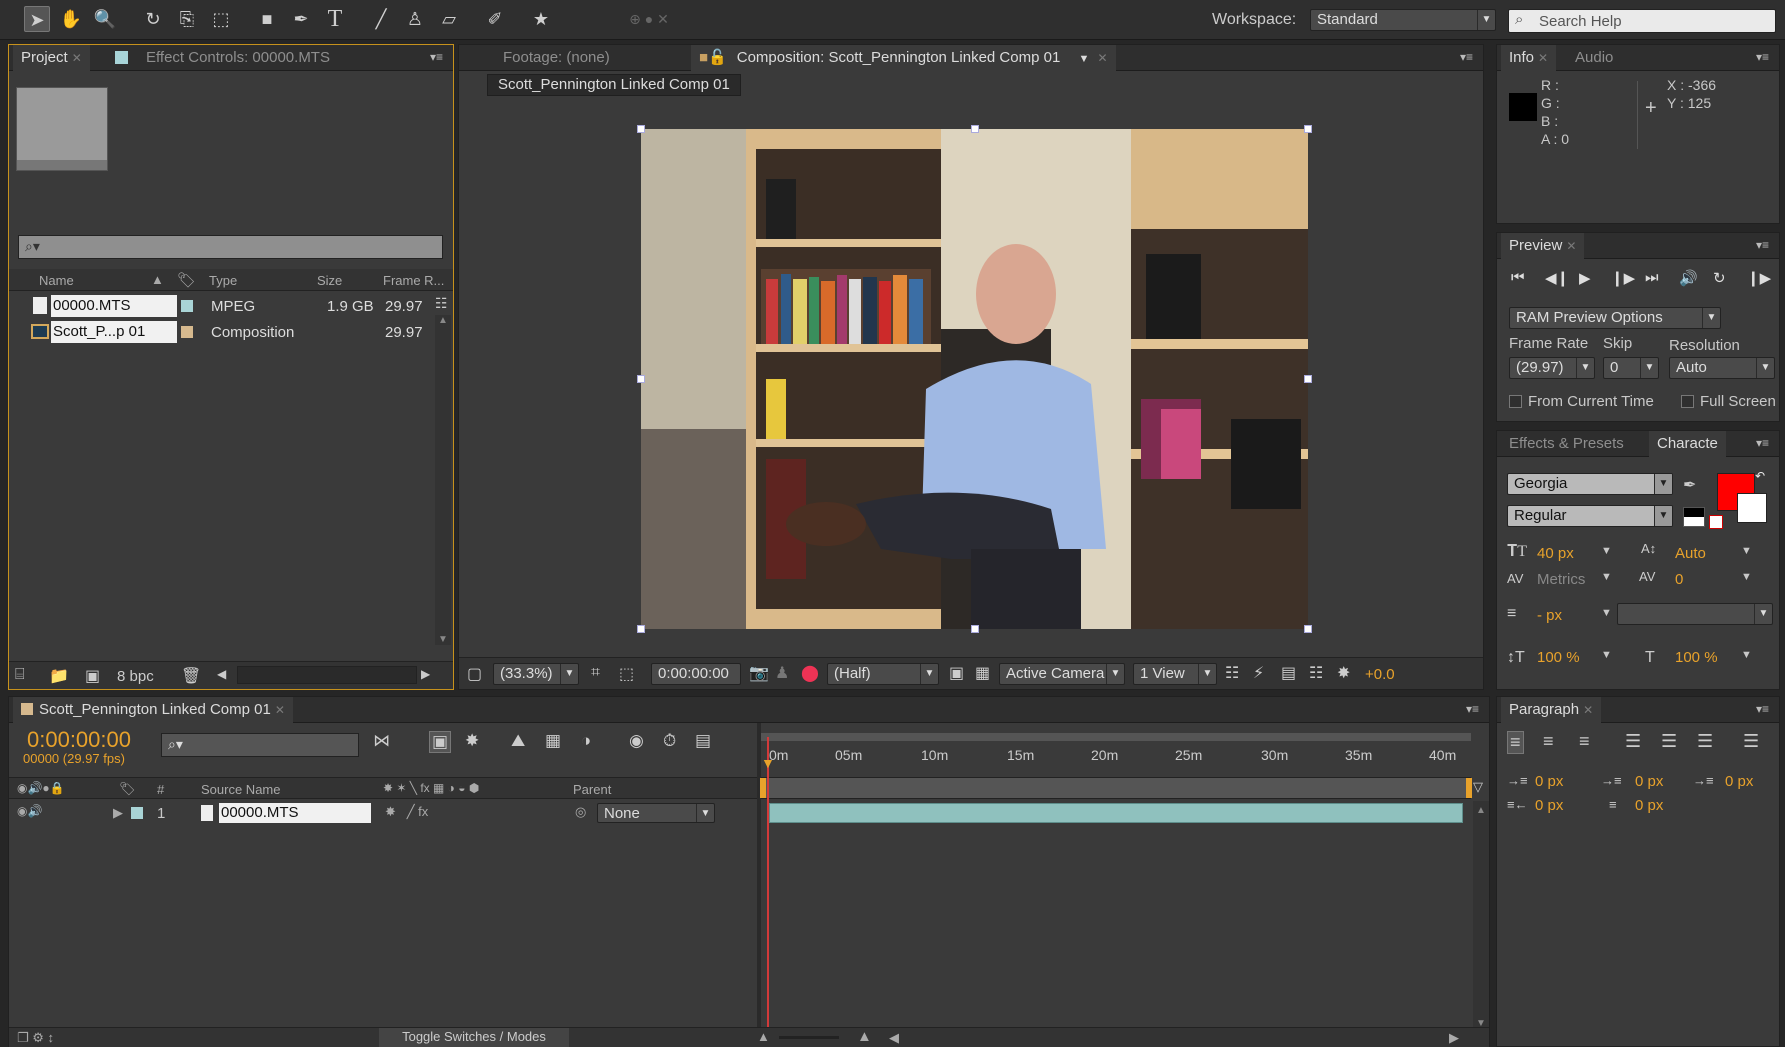  I want to click on shy-layers-icon: ⛰, so click(518, 741).